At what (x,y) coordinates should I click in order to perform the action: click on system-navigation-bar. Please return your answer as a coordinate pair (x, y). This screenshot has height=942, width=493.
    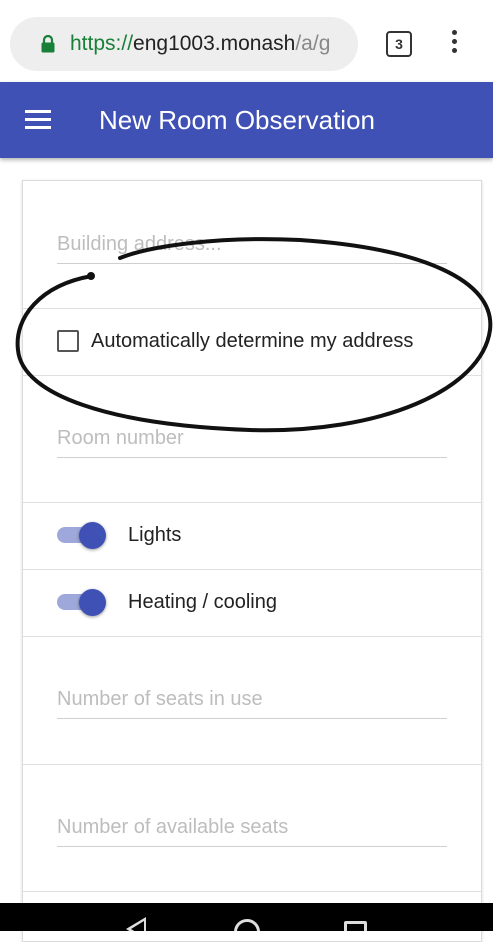
    Looking at the image, I should click on (246, 917).